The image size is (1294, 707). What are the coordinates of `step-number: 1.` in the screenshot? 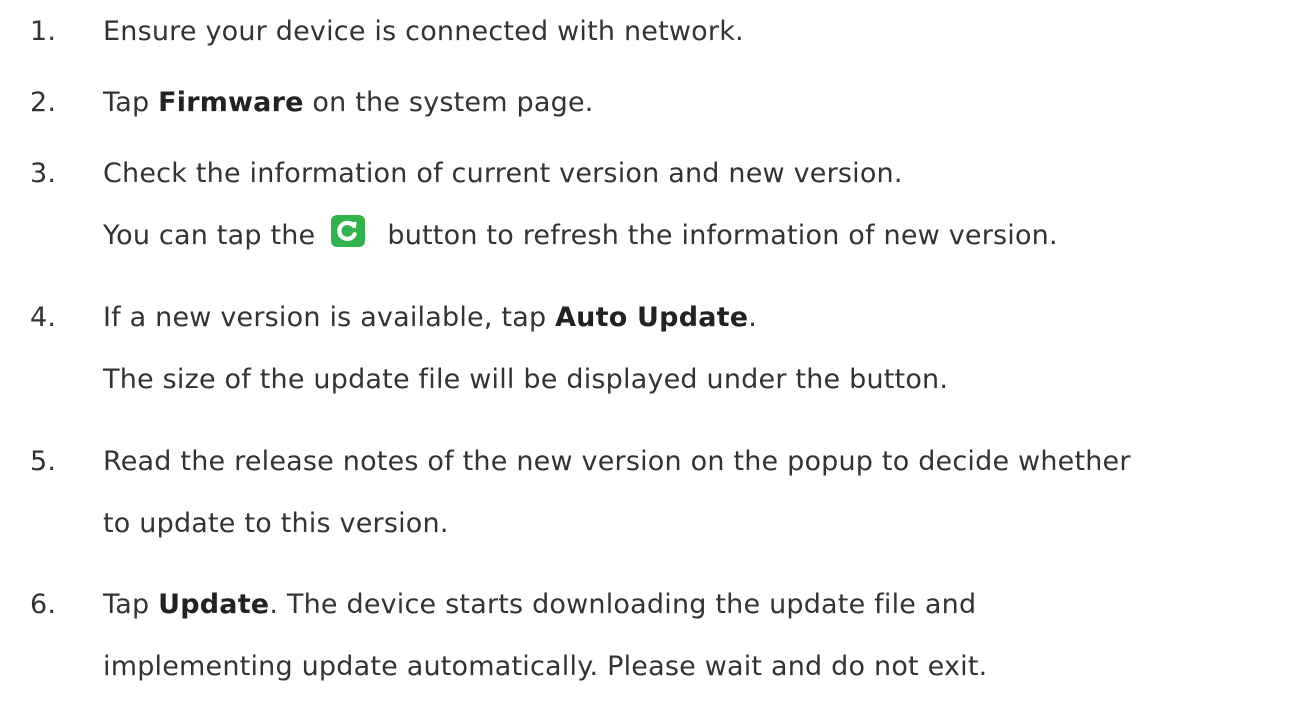 It's located at (43, 31).